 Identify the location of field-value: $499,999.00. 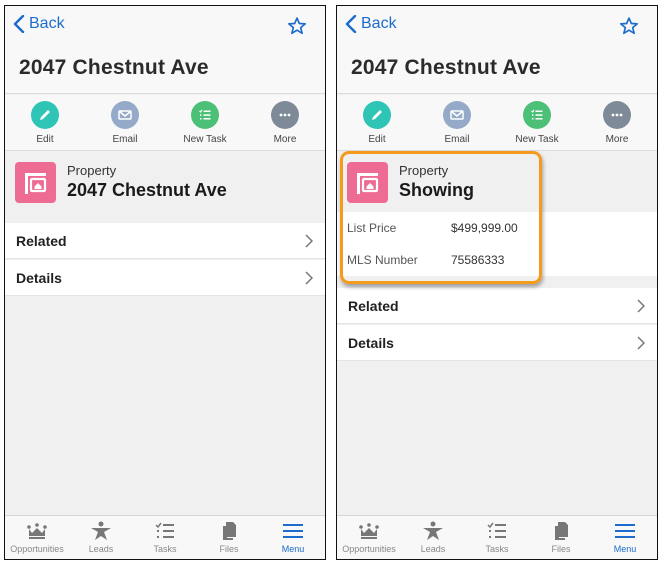
(484, 228).